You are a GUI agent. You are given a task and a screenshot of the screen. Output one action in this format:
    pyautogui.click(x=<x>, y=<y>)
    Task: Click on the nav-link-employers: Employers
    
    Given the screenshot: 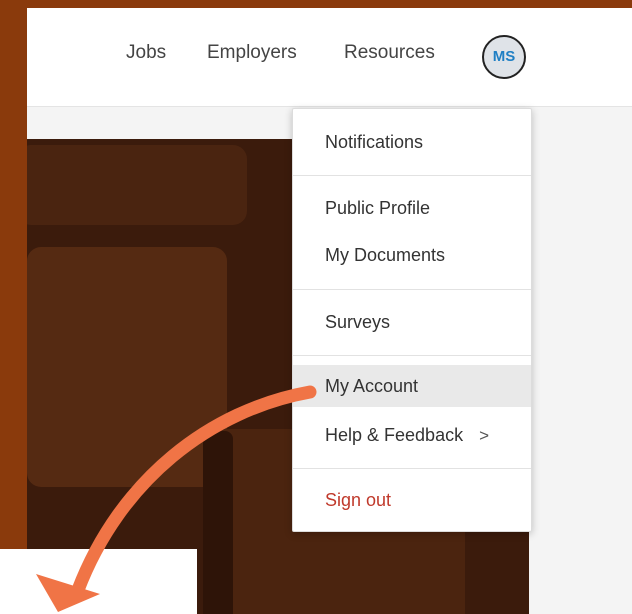 What is the action you would take?
    pyautogui.click(x=252, y=53)
    